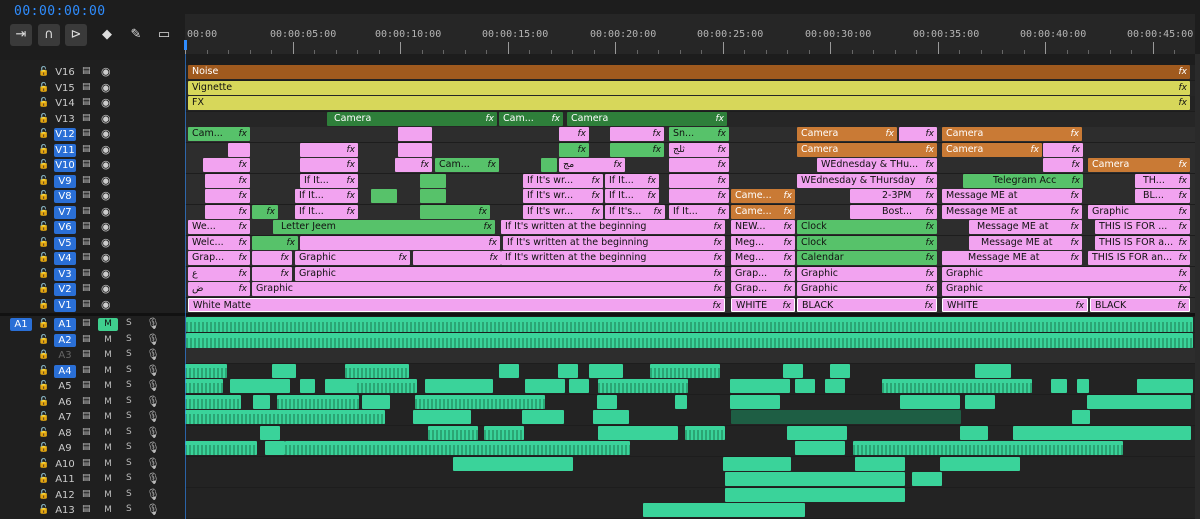 The image size is (1200, 519). Describe the element at coordinates (614, 242) in the screenshot. I see `clip-if-its-written: If It's written at the beginning fx` at that location.